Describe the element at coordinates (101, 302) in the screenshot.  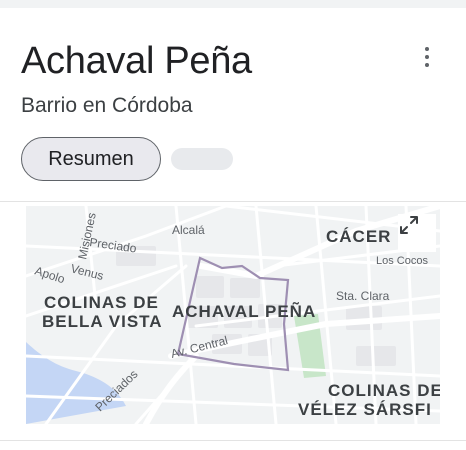
I see `label-colinas-bella-vista-1: COLINAS DE` at that location.